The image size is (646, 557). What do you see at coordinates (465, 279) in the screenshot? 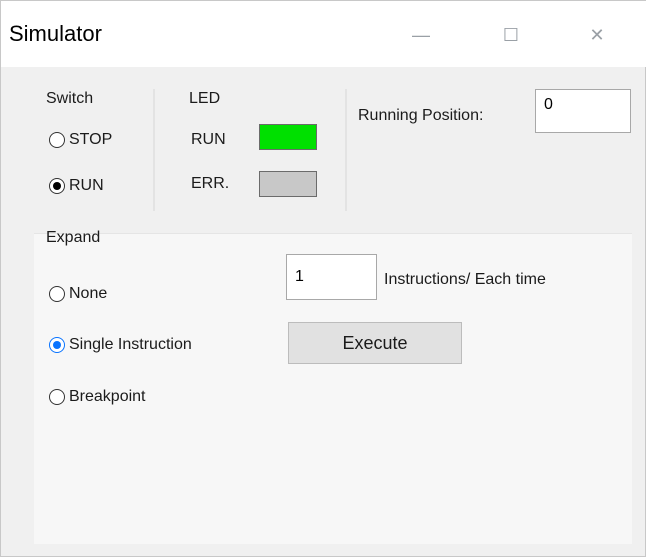
I see `instructions-label: Instructions/ Each time` at bounding box center [465, 279].